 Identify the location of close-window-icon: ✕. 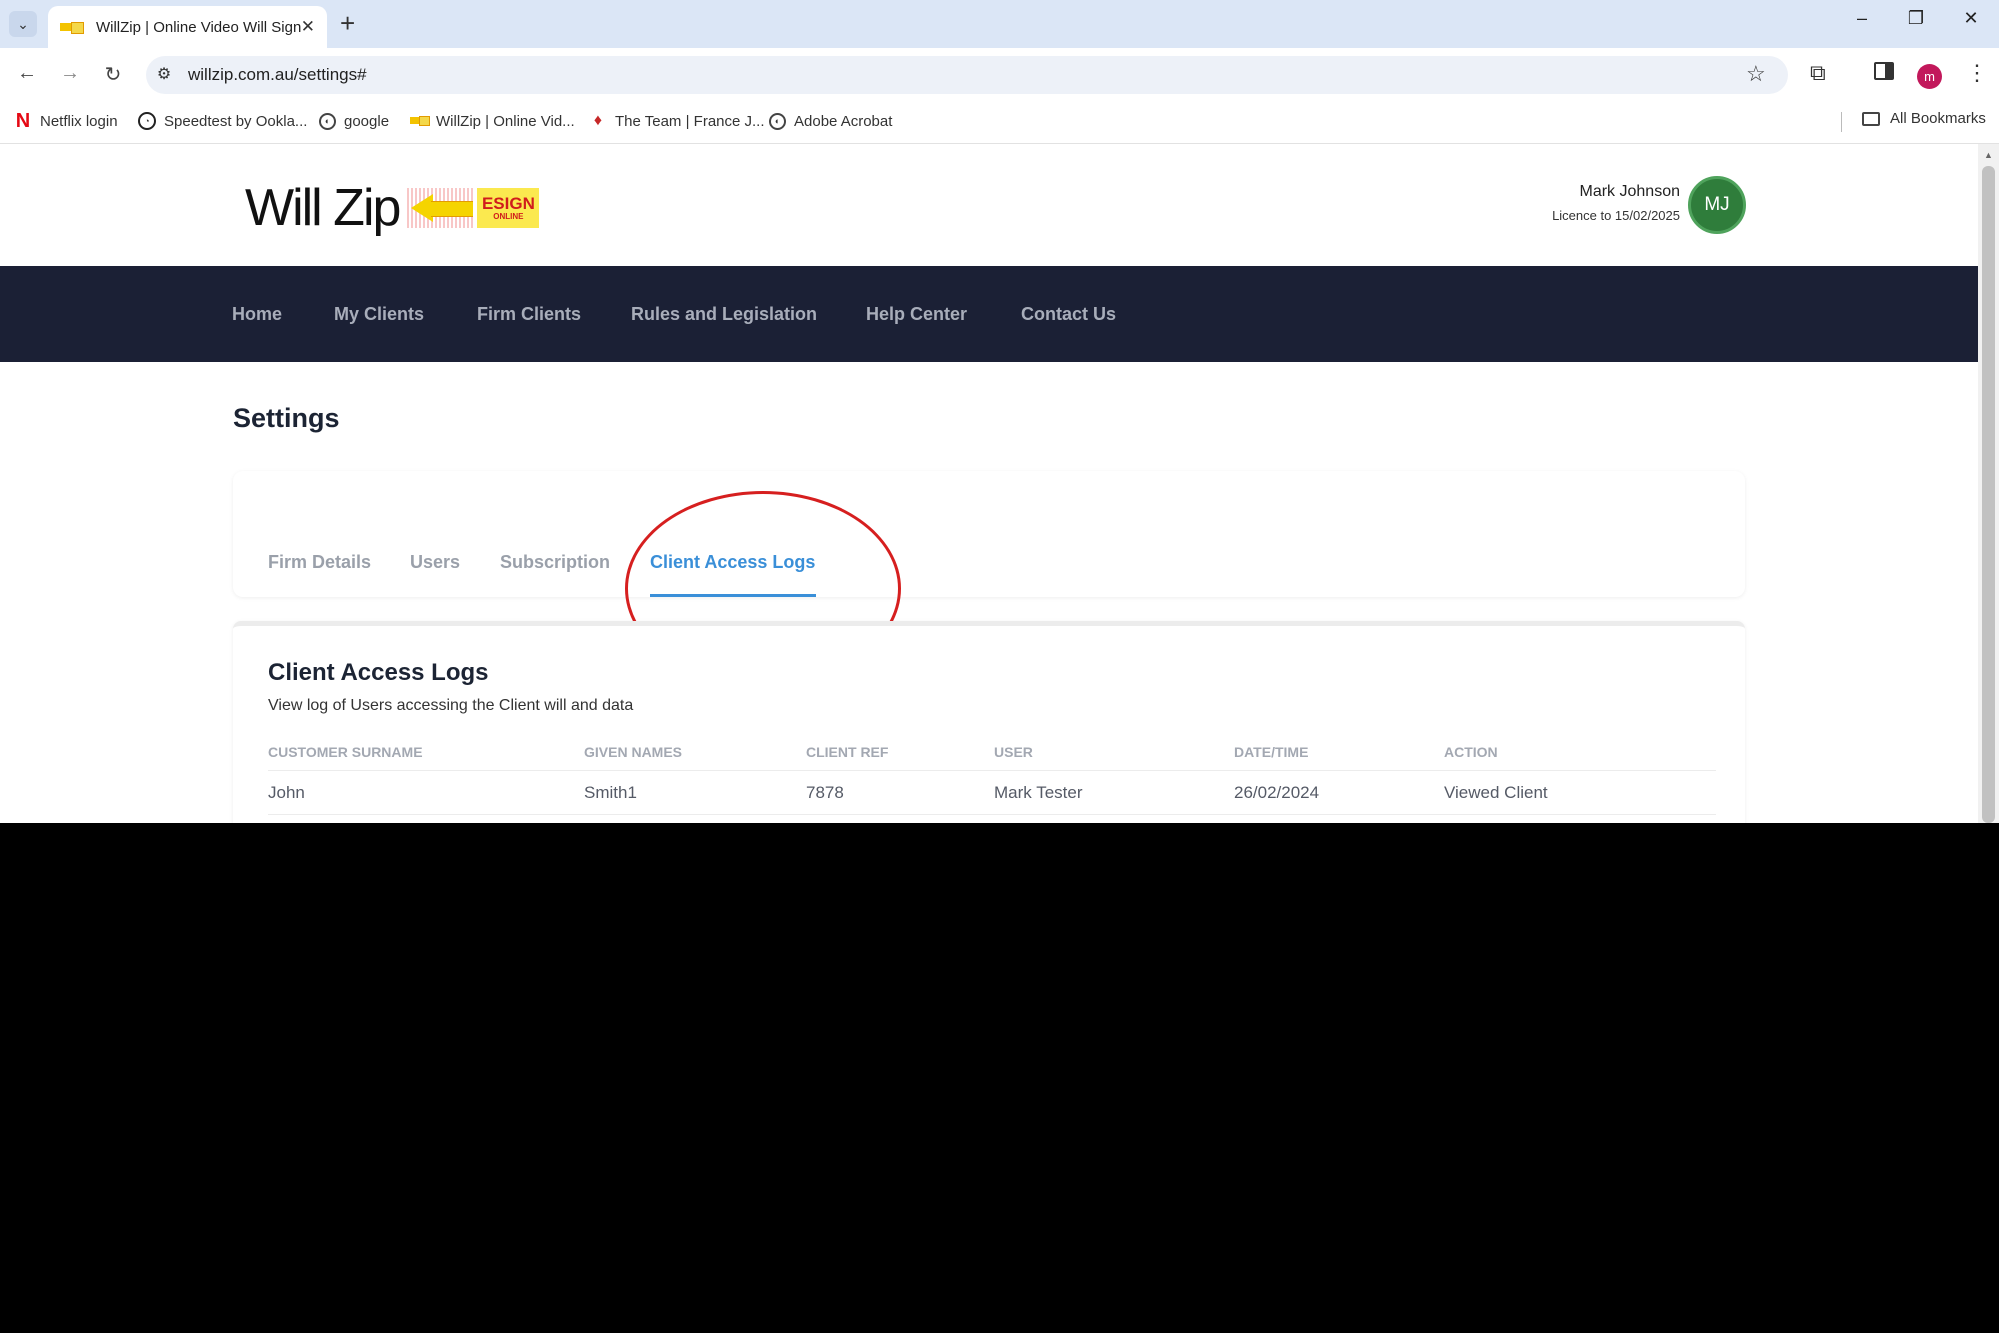
(1971, 18).